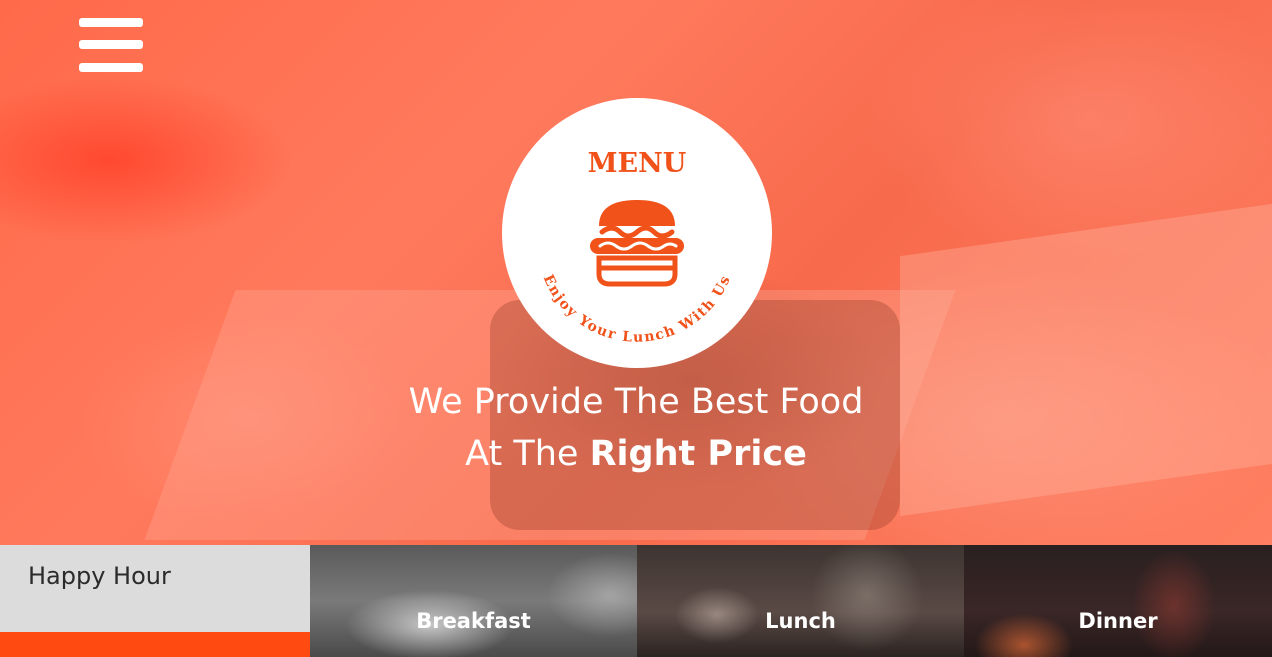 This screenshot has width=1272, height=657. I want to click on menu-badge: MENU Enjoy Your Lunch With Us, so click(637, 233).